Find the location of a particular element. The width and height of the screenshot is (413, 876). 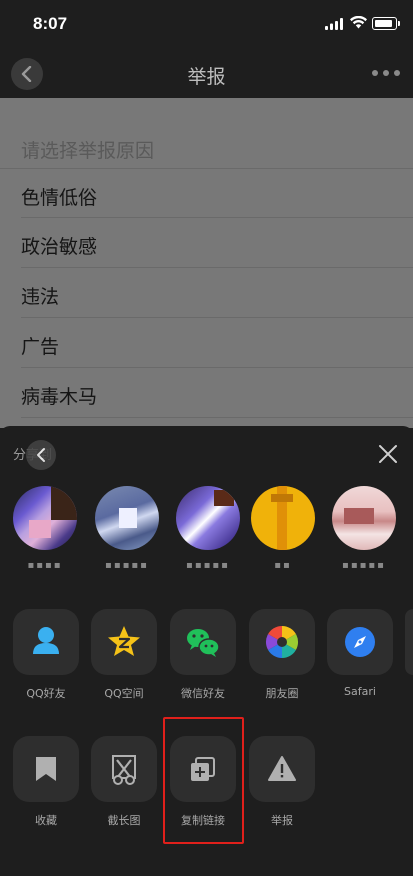

qq-friend-icon is located at coordinates (46, 640).